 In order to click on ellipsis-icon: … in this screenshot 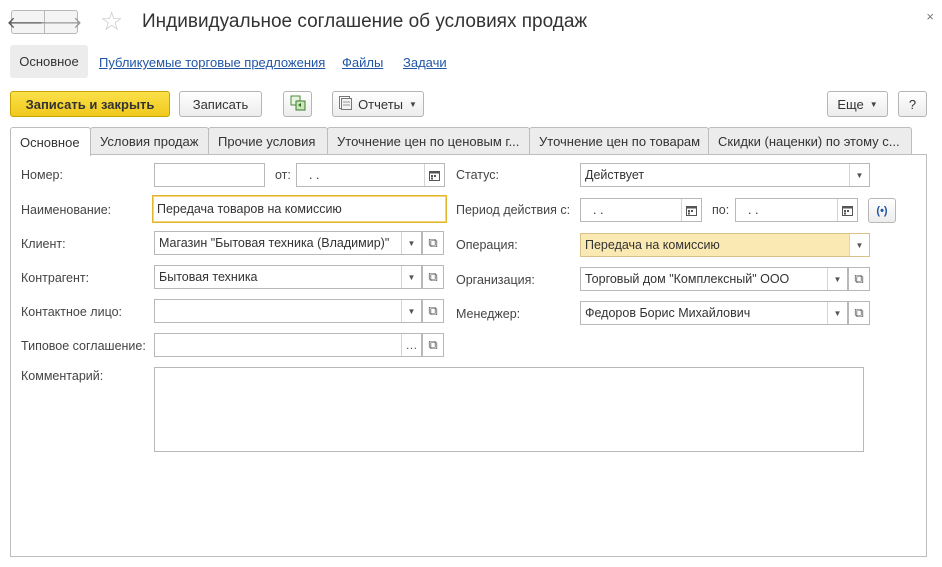, I will do `click(411, 345)`.